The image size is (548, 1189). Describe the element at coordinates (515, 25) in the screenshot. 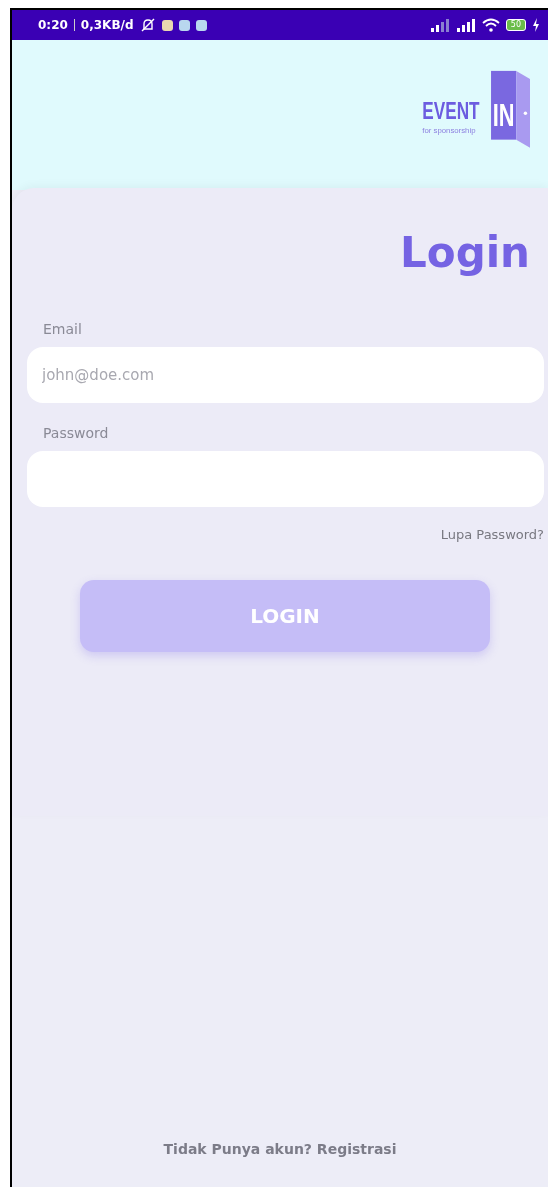

I see `battery-indicator: 50` at that location.